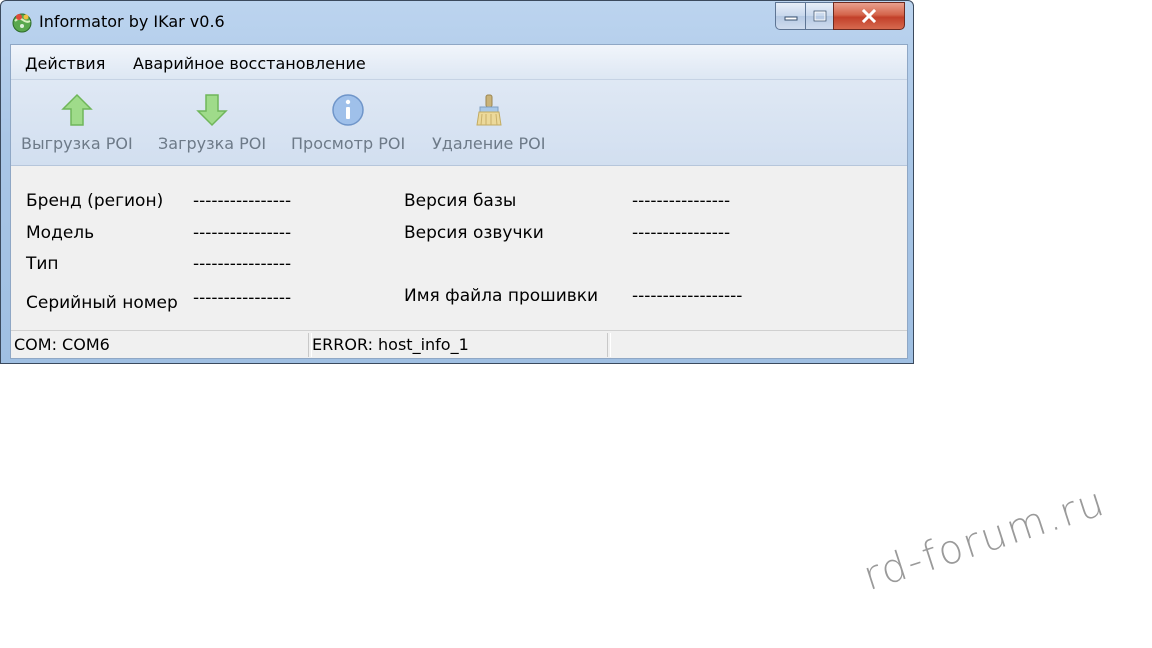 This screenshot has height=648, width=1152. What do you see at coordinates (212, 110) in the screenshot?
I see `arrow-down-icon` at bounding box center [212, 110].